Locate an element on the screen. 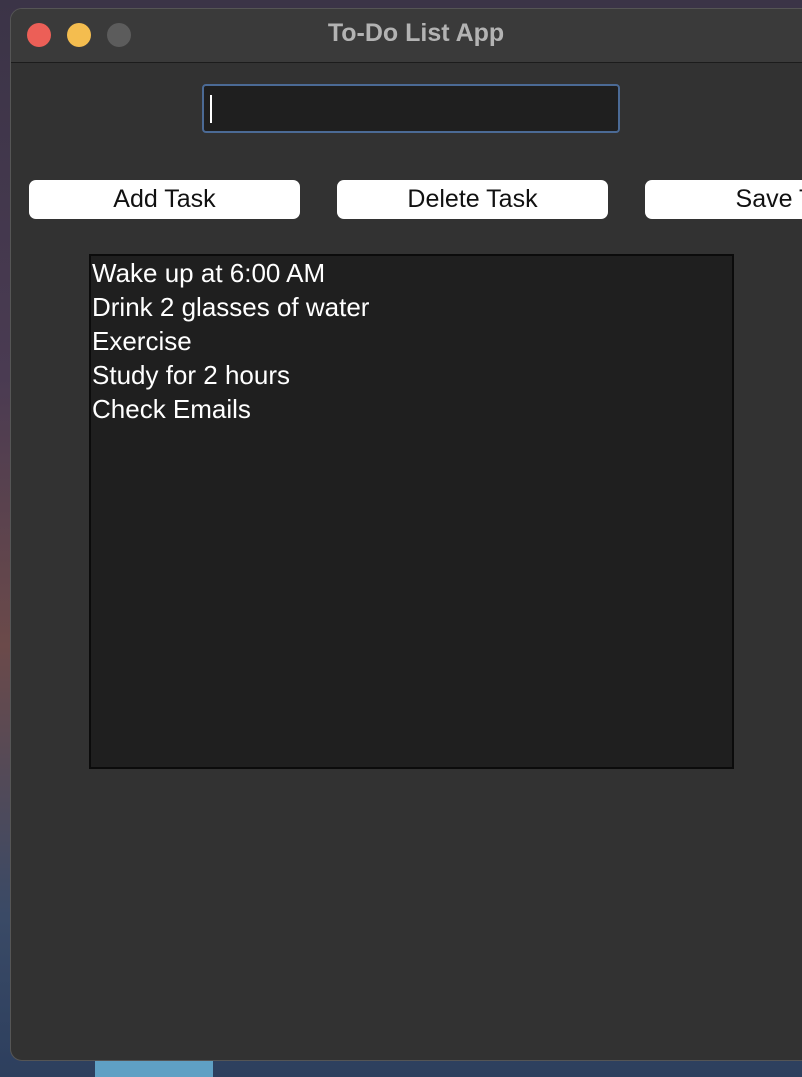 Image resolution: width=802 pixels, height=1077 pixels. save-tasks-button: Save Ta is located at coordinates (723, 199).